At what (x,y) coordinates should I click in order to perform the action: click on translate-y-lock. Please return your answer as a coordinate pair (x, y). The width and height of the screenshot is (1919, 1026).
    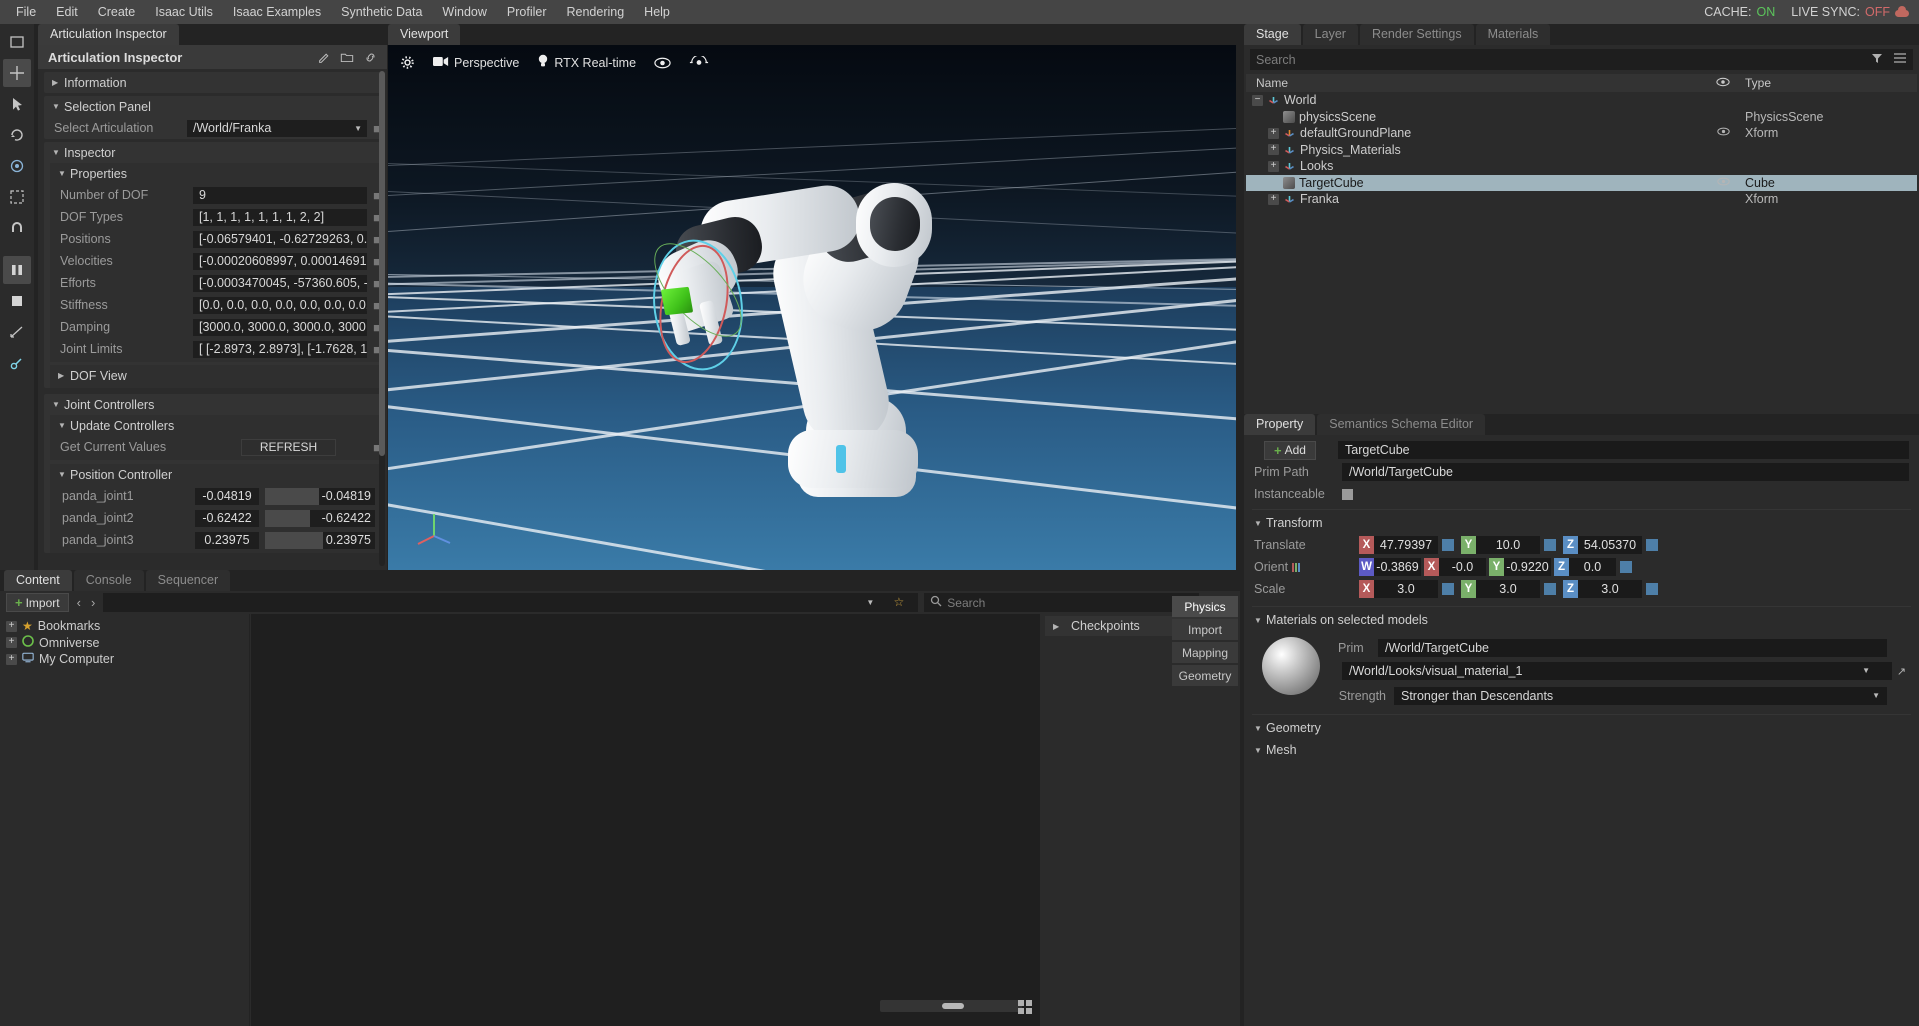
    Looking at the image, I should click on (1550, 545).